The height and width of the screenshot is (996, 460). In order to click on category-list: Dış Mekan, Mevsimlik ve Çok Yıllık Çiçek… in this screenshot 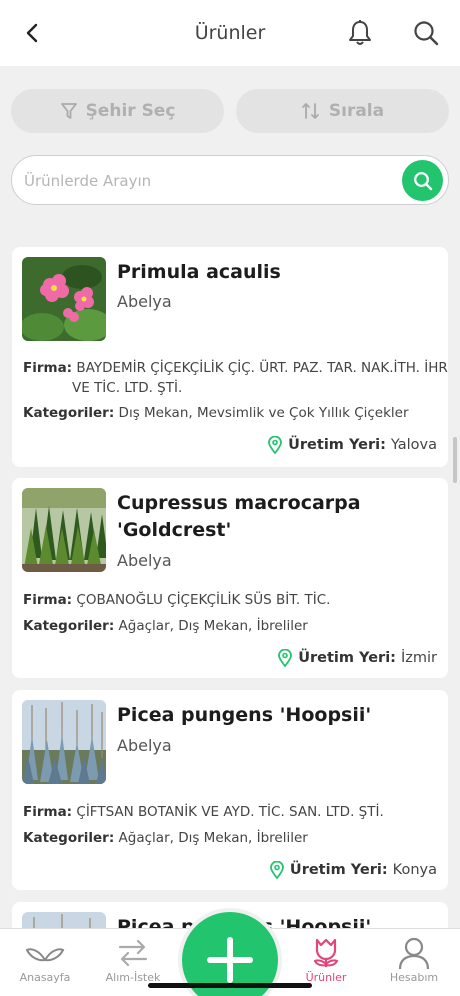, I will do `click(263, 413)`.